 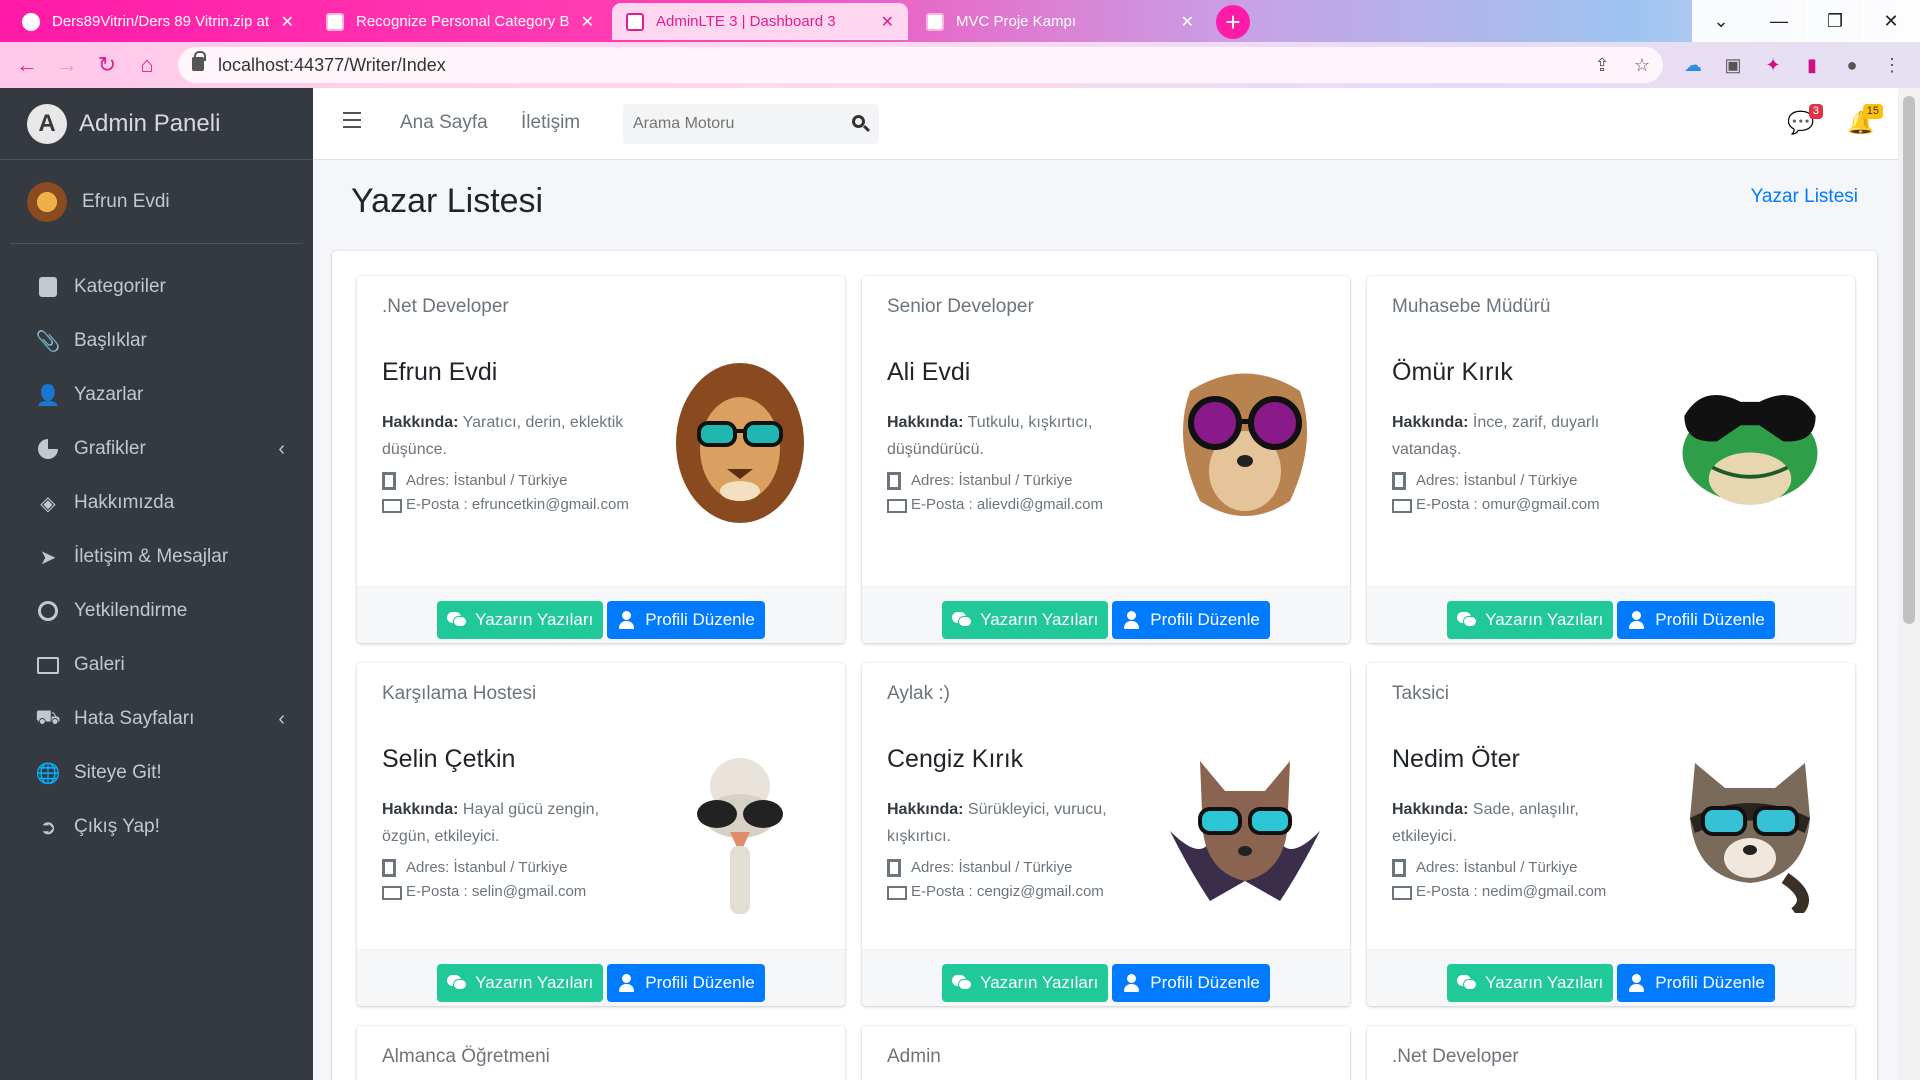 What do you see at coordinates (460, 21) in the screenshot?
I see `browser-tab: Recognize Personal Category Boo ✕` at bounding box center [460, 21].